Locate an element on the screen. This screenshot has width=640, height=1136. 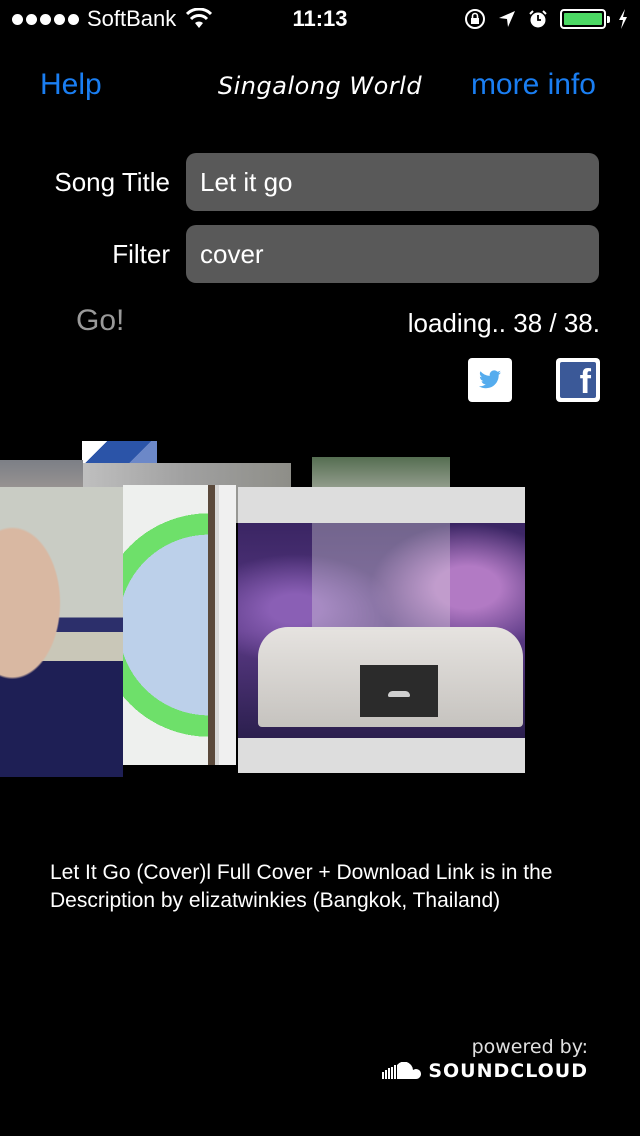
facebook-share-button: f is located at coordinates (578, 380).